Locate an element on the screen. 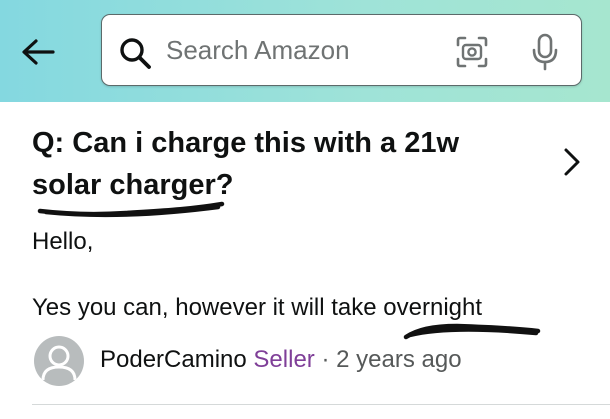  question-line-1: Can i charge this with a 21w is located at coordinates (266, 143).